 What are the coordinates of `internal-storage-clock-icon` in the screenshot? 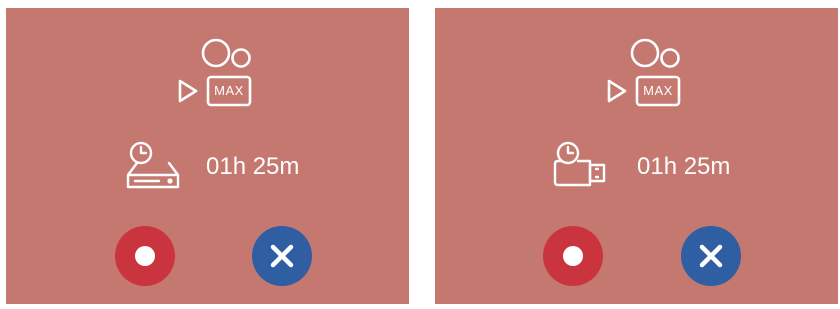 It's located at (153, 166).